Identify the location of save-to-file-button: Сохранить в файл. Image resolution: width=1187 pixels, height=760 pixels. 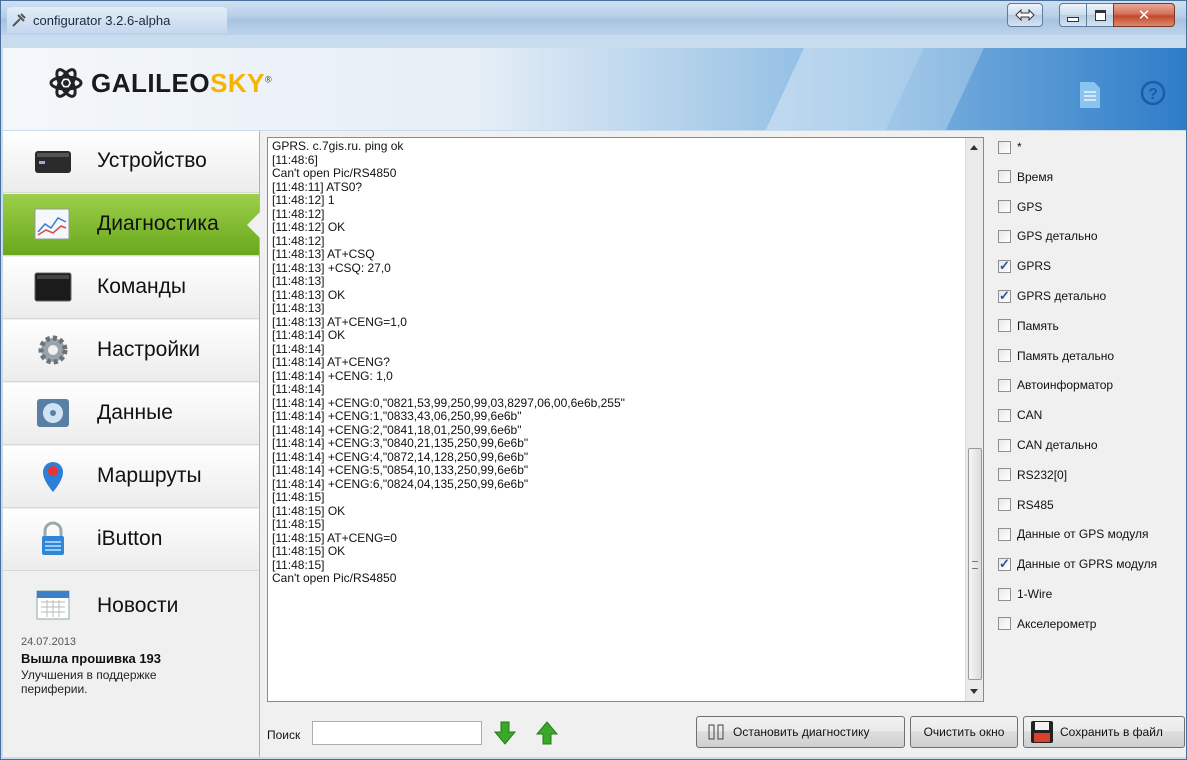
(1104, 732).